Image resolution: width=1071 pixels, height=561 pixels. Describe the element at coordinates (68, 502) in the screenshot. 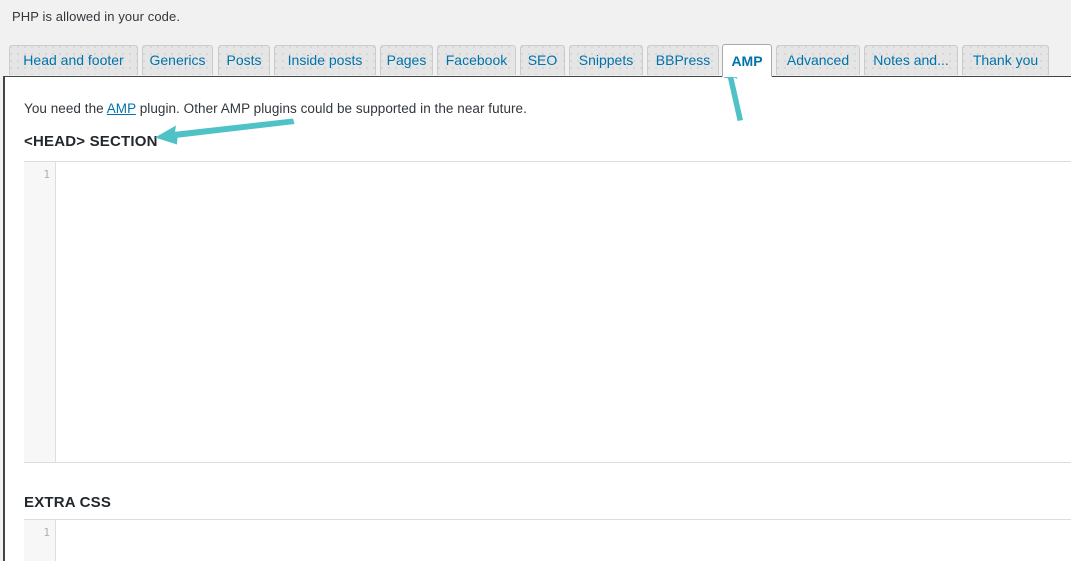

I see `extra-css-heading: EXTRA CSS` at that location.